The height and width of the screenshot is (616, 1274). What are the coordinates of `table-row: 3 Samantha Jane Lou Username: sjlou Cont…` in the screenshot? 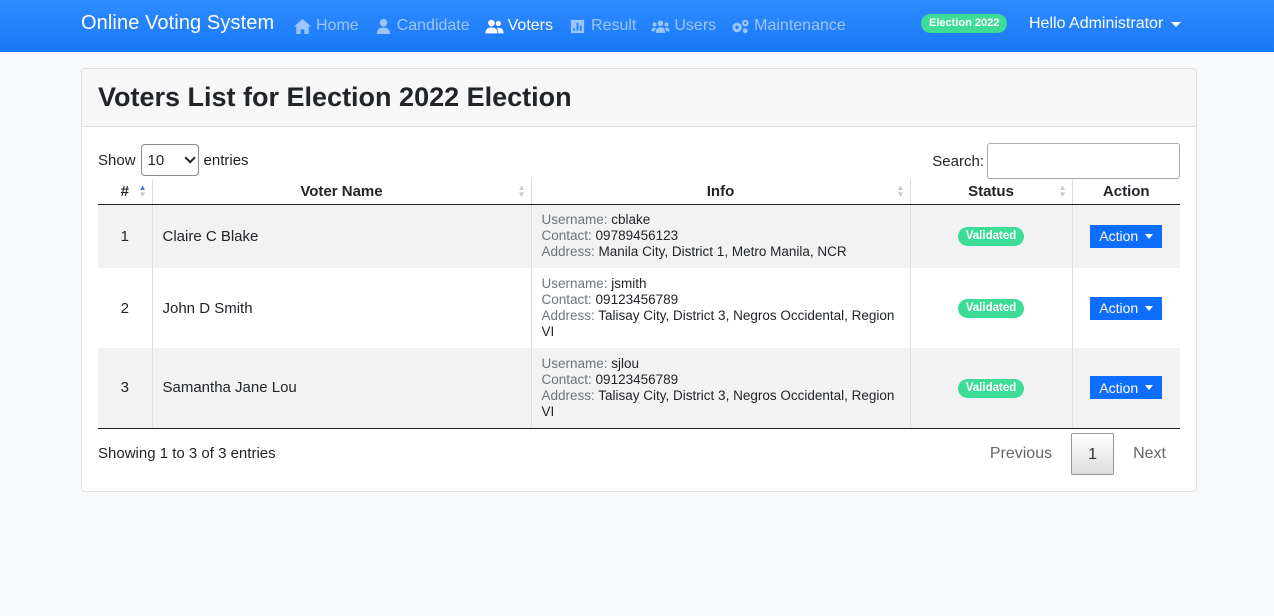 It's located at (639, 388).